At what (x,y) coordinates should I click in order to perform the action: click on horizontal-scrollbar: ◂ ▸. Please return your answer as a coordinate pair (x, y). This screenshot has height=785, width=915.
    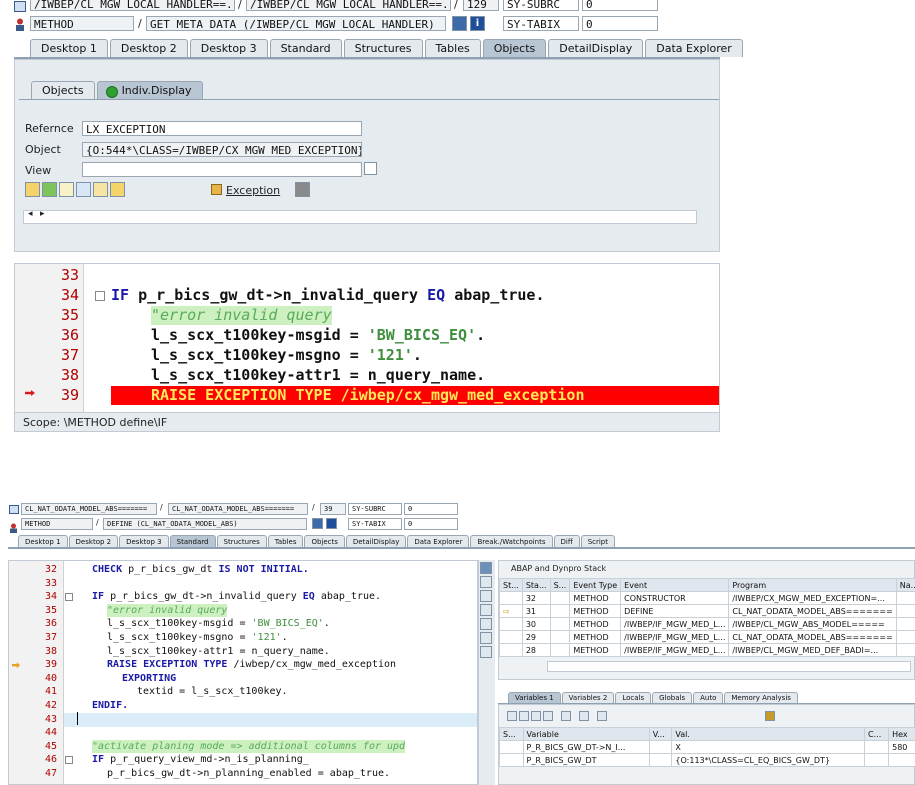
    Looking at the image, I should click on (360, 216).